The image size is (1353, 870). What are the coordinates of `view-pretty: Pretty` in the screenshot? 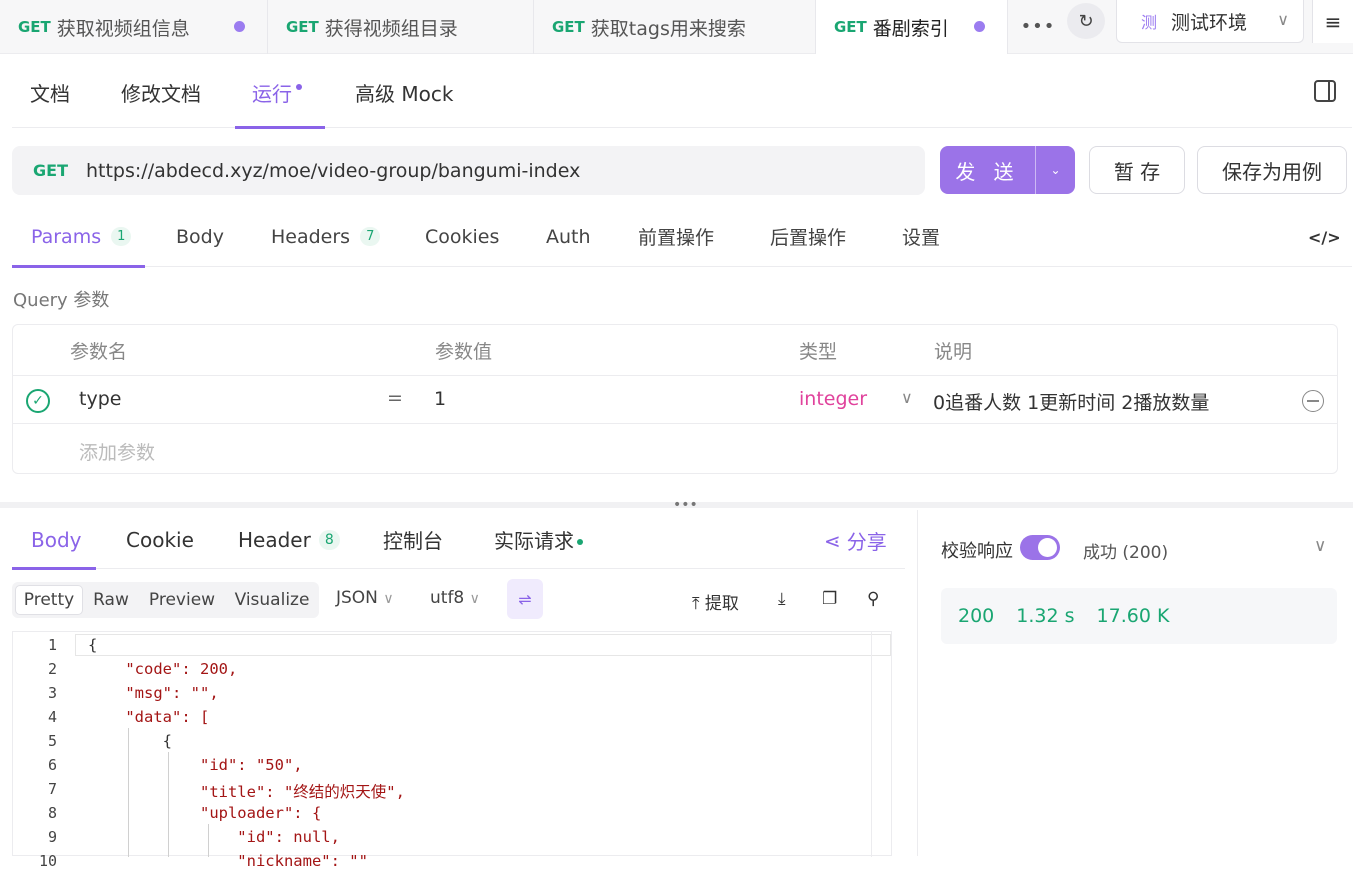 It's located at (49, 600).